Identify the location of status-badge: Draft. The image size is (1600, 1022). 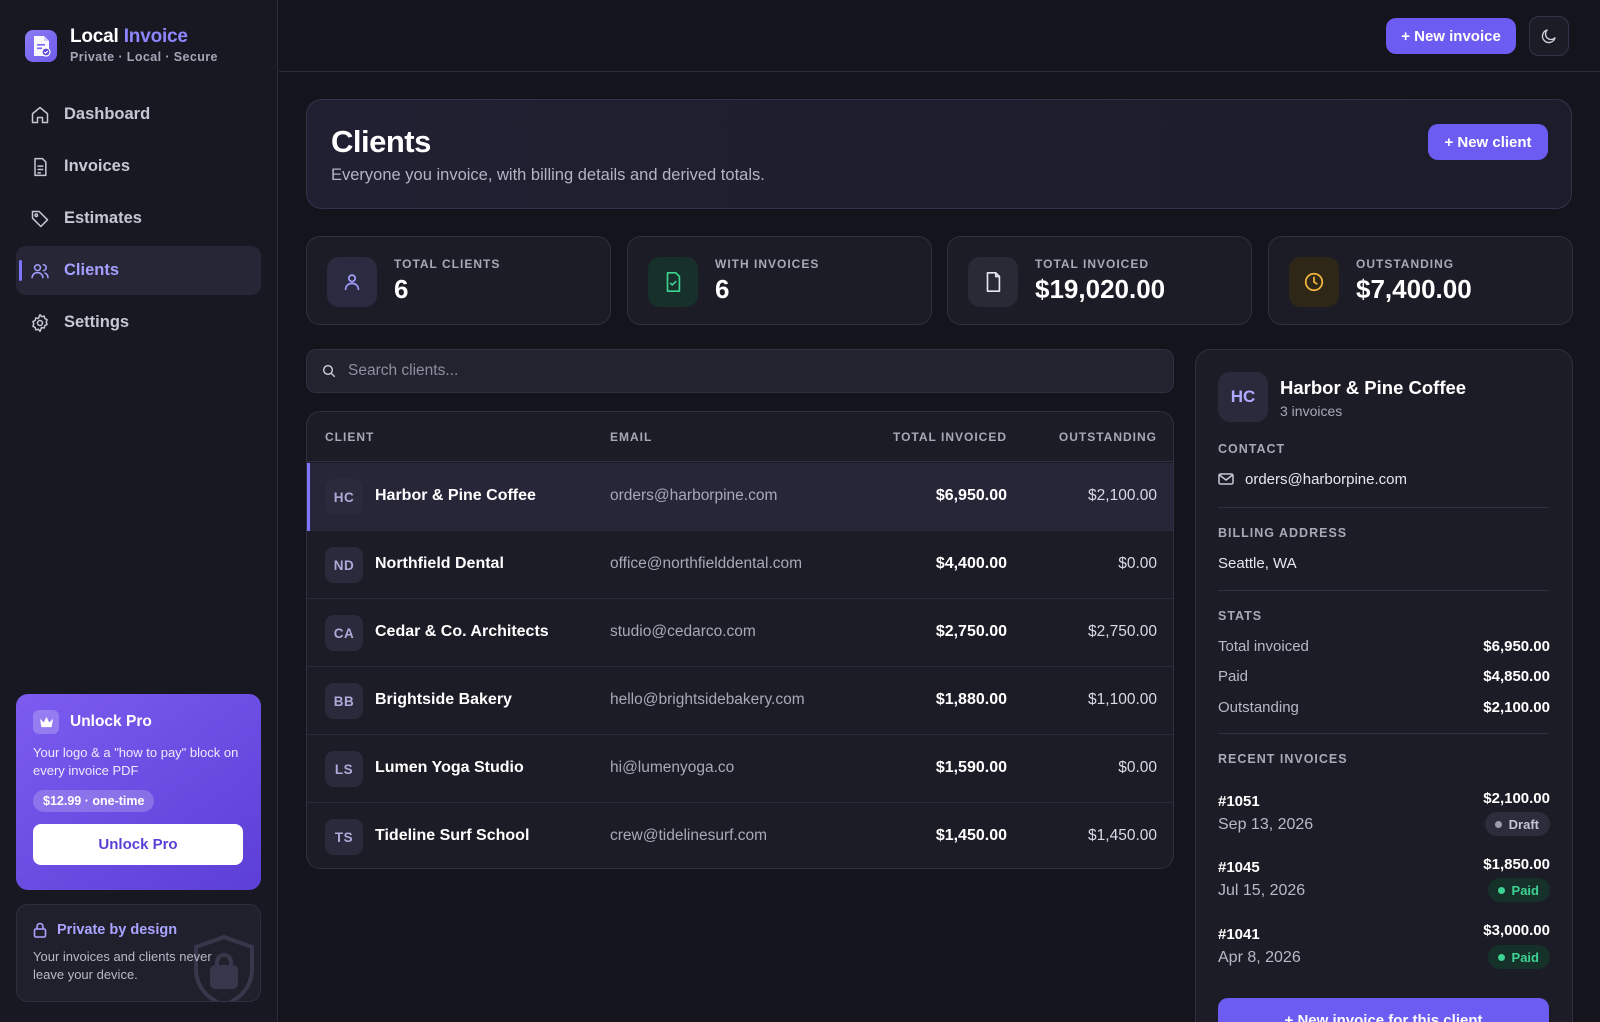
(1517, 824).